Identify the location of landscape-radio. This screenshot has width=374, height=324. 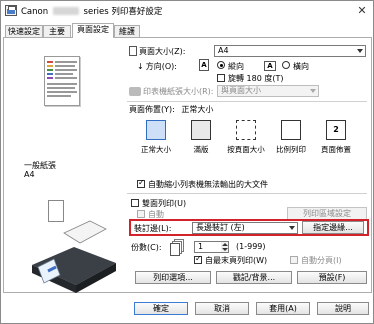
(286, 65).